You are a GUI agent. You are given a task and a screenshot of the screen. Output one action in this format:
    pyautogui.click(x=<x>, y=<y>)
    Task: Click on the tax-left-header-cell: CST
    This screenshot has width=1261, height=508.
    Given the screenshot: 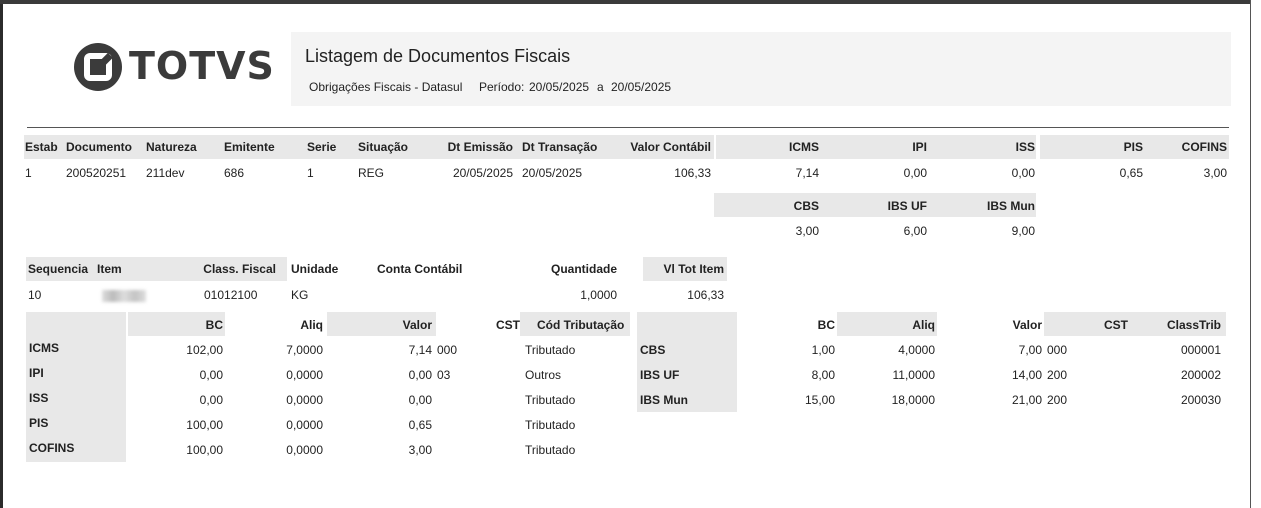 What is the action you would take?
    pyautogui.click(x=508, y=325)
    